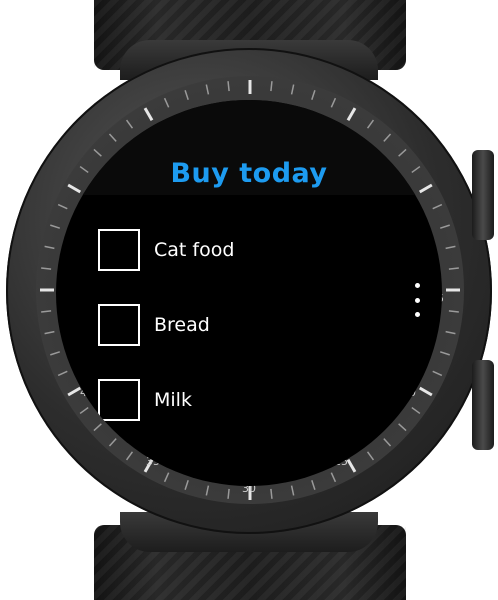 The height and width of the screenshot is (600, 498). I want to click on list-item-bread: Bread, so click(154, 325).